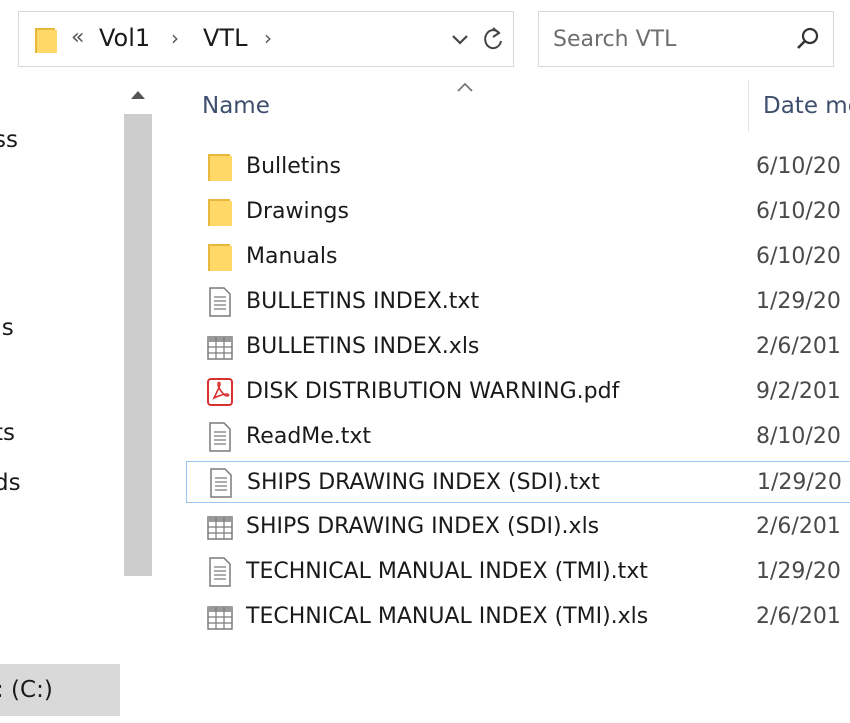 This screenshot has width=850, height=723. Describe the element at coordinates (447, 571) in the screenshot. I see `file-name: TECHNICAL MANUAL INDEX (TMI).txt` at that location.